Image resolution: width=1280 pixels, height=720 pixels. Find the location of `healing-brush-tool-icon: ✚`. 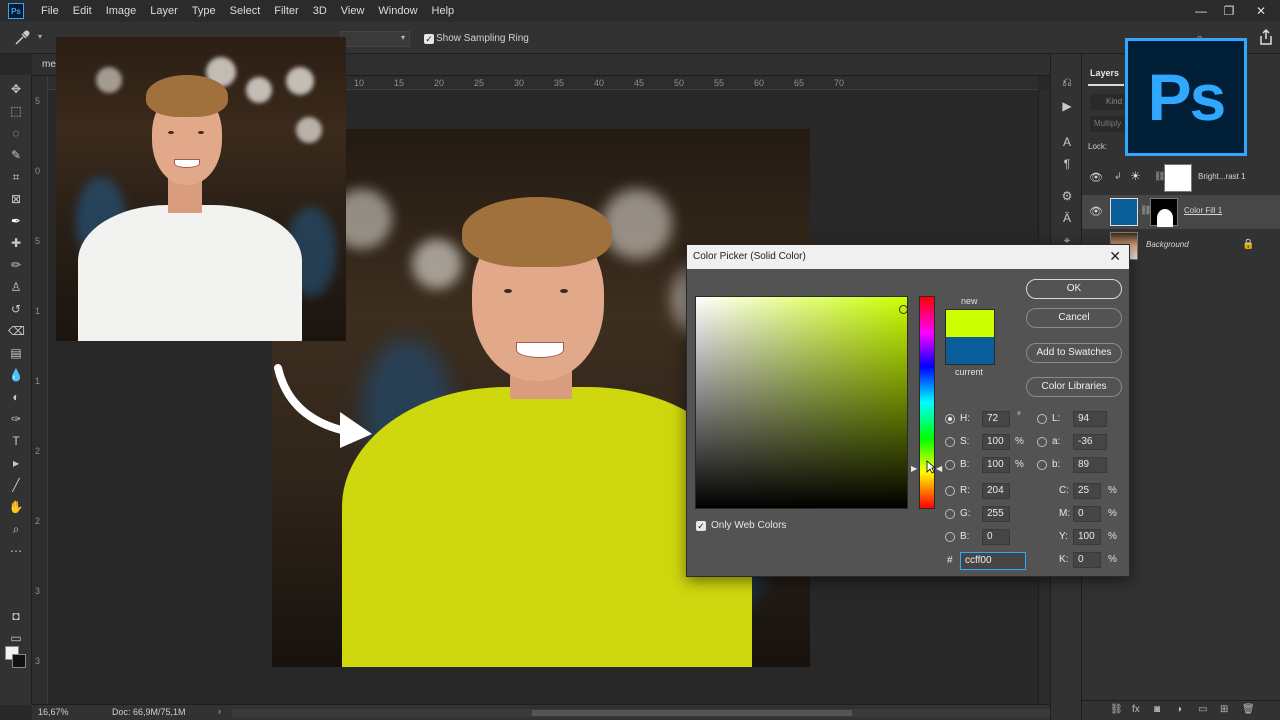

healing-brush-tool-icon: ✚ is located at coordinates (16, 243).